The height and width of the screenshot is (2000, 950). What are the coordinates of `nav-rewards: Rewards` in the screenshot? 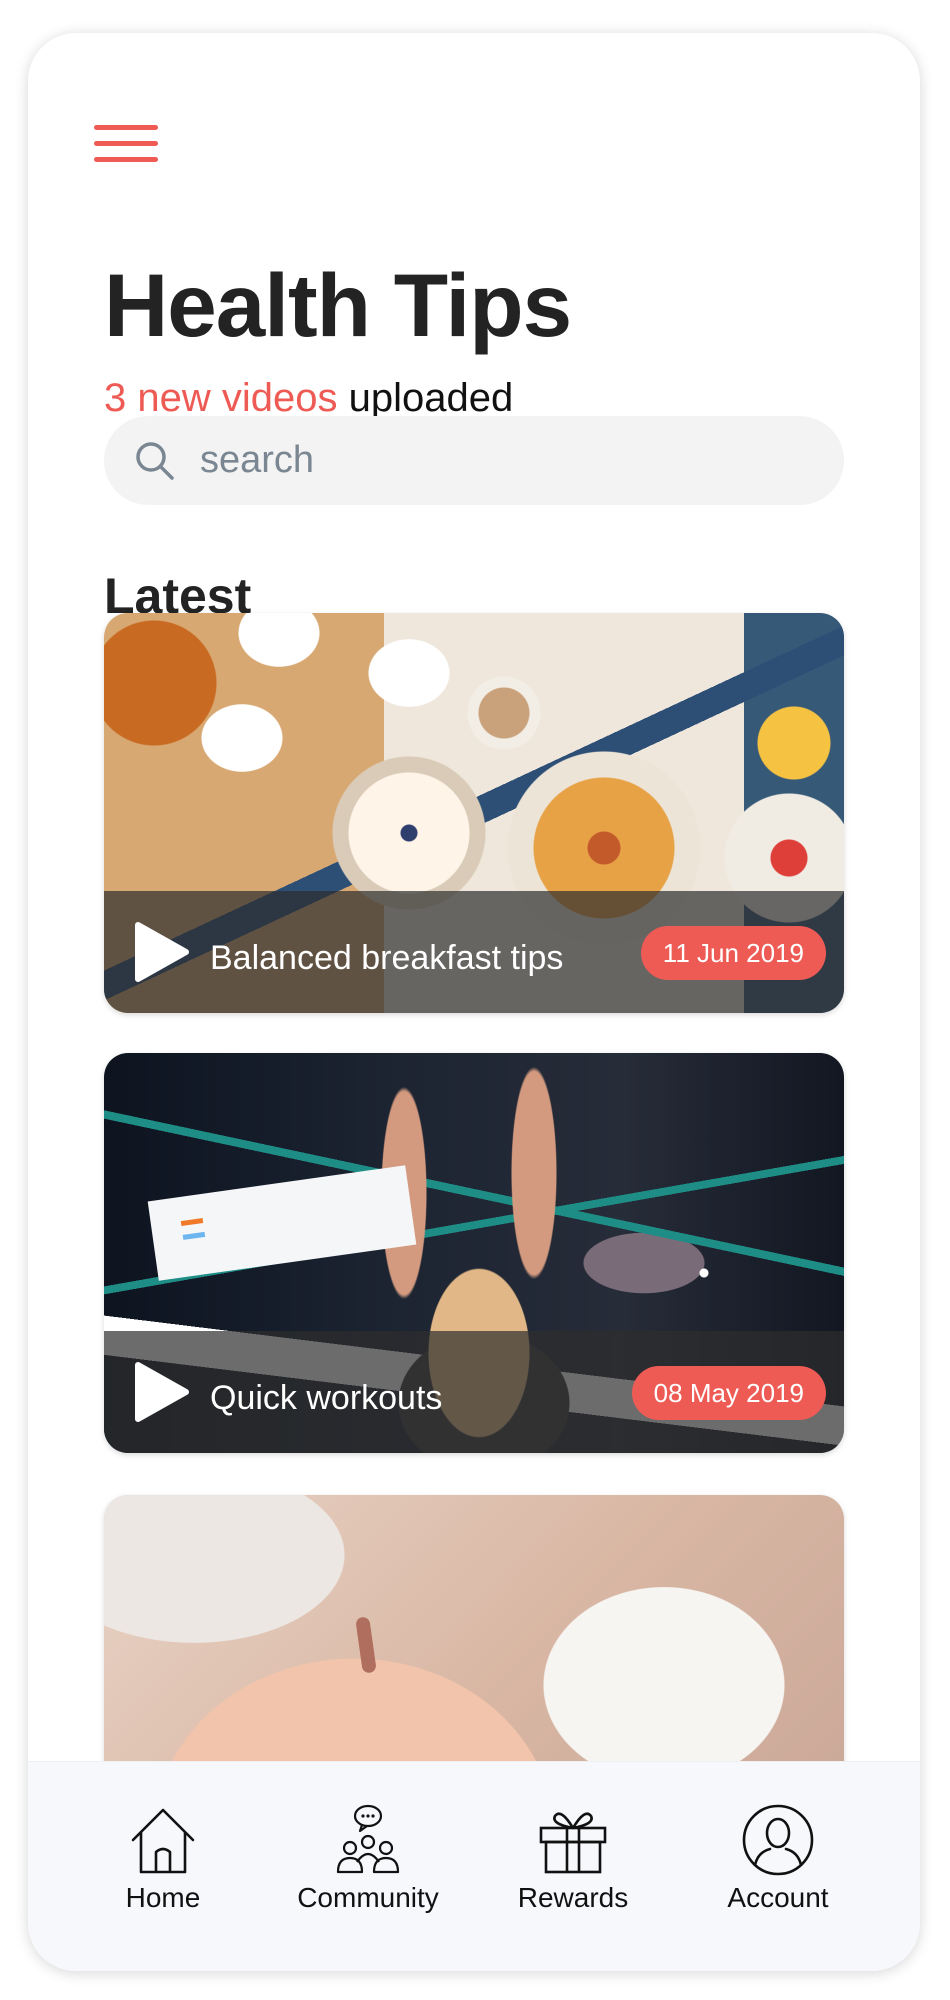 It's located at (573, 1862).